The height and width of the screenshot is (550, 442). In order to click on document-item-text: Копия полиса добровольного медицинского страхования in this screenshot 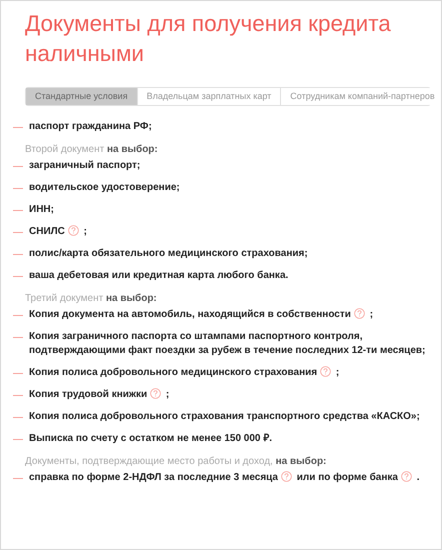, I will do `click(173, 372)`.